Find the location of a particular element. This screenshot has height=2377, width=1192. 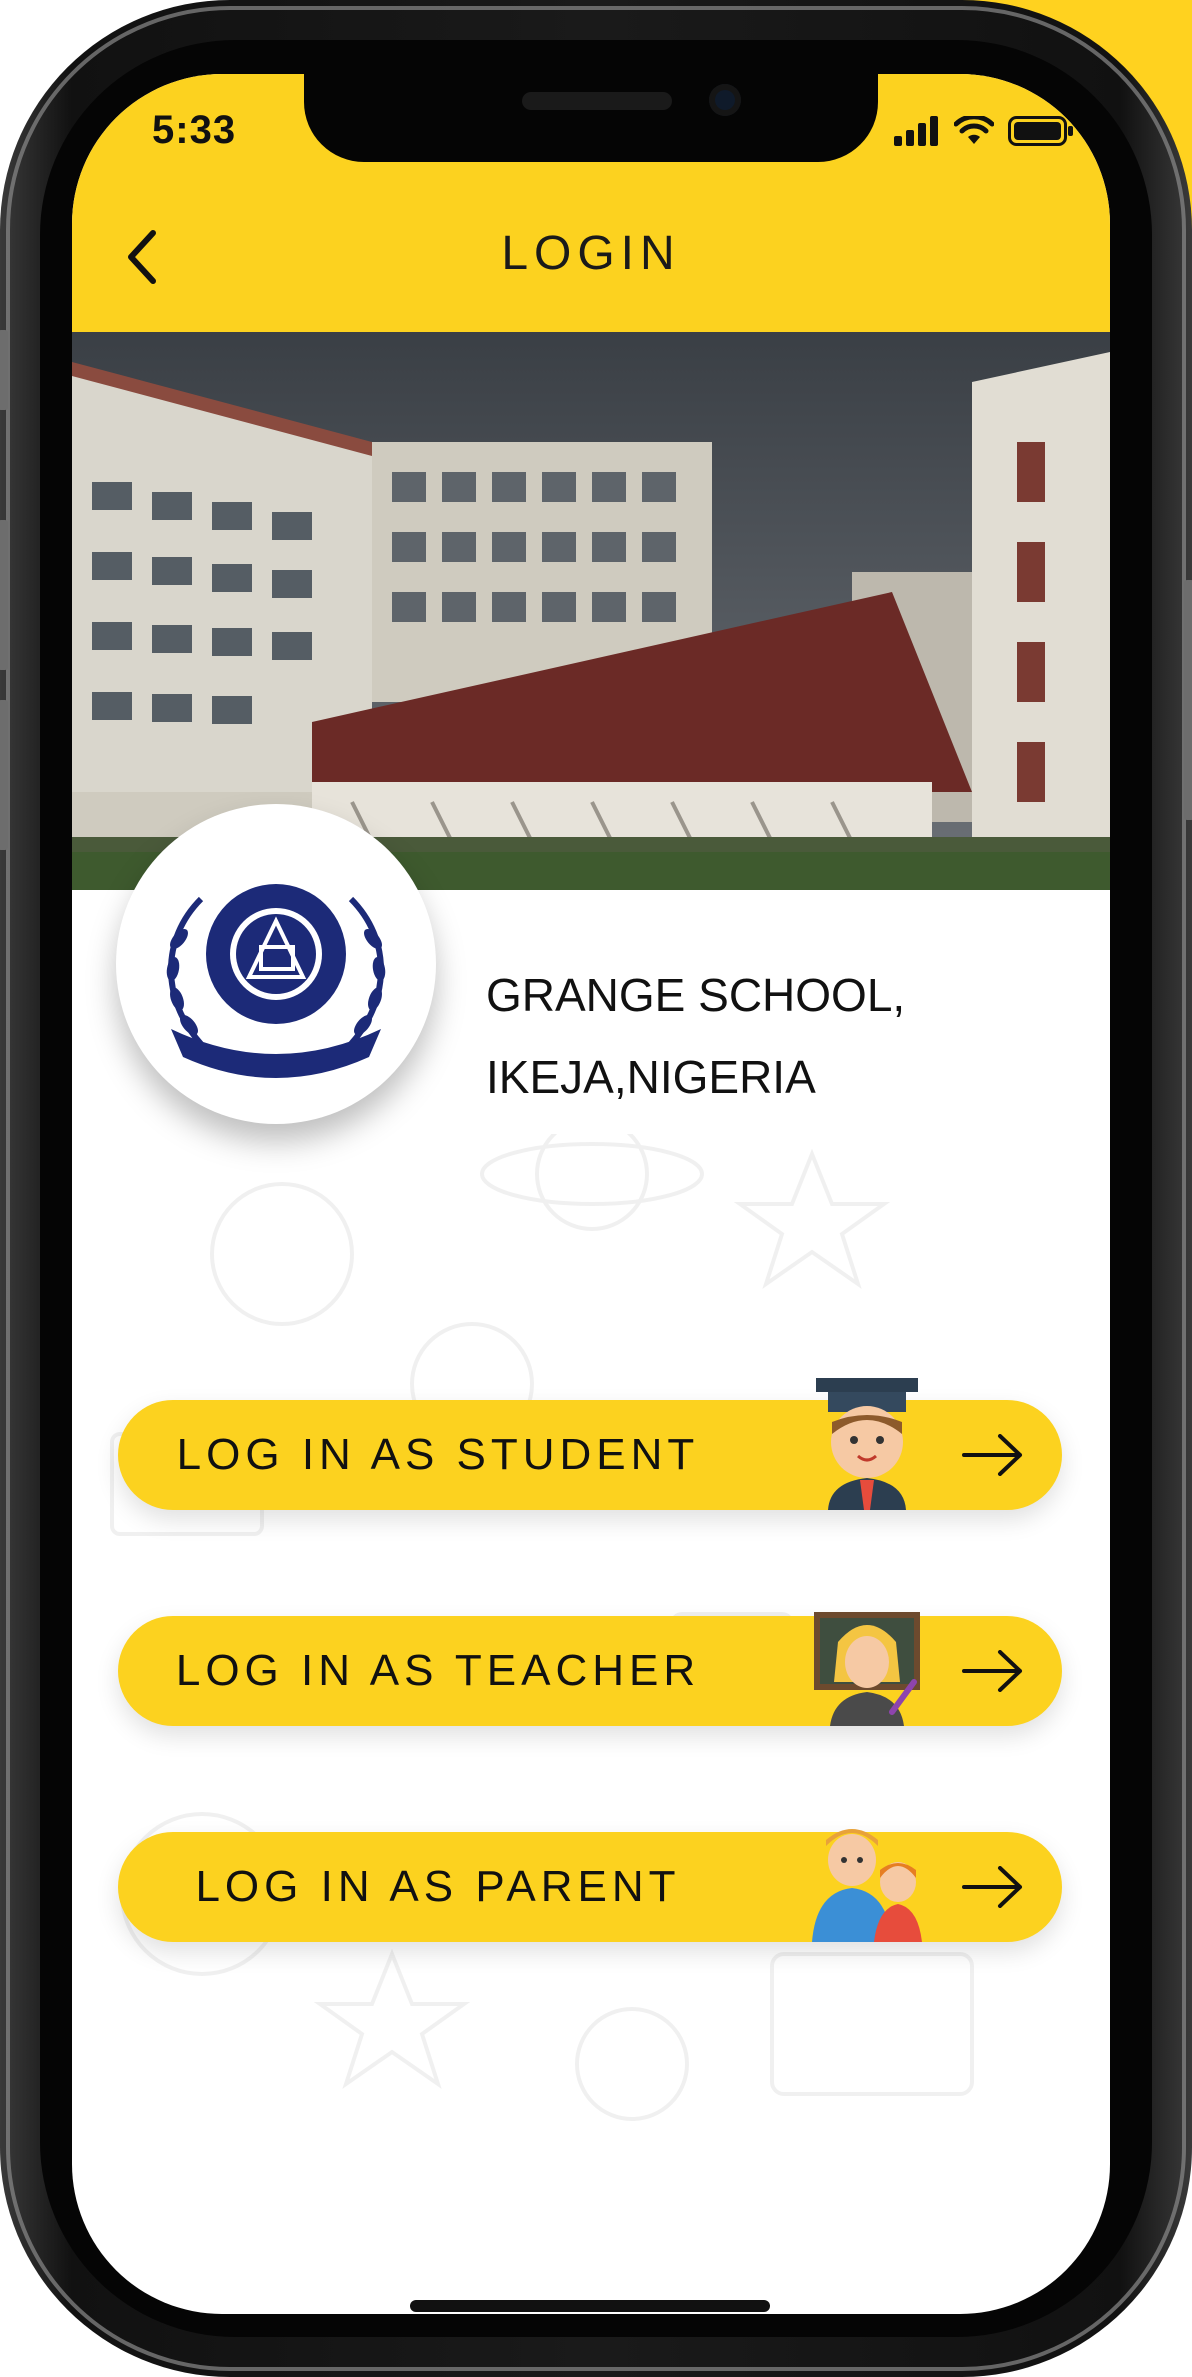

school-crest-icon is located at coordinates (276, 981).